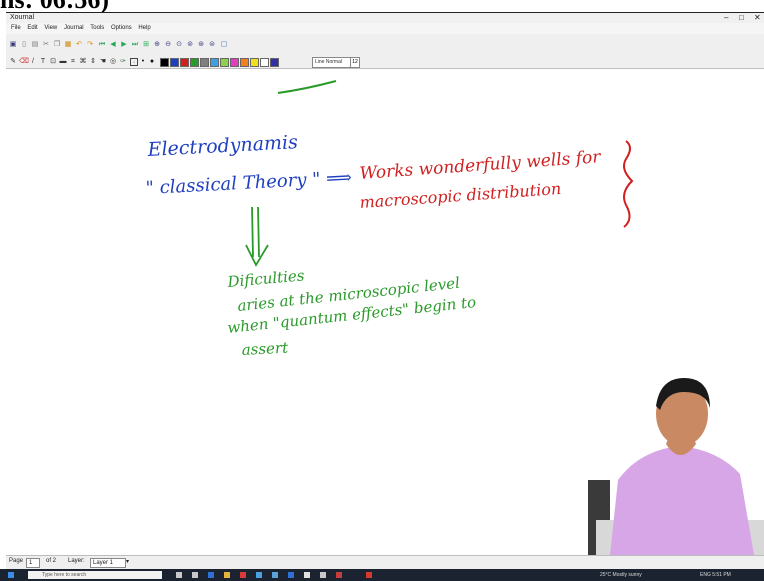 Image resolution: width=764 pixels, height=581 pixels. Describe the element at coordinates (76, 561) in the screenshot. I see `layer-label: Layer:` at that location.